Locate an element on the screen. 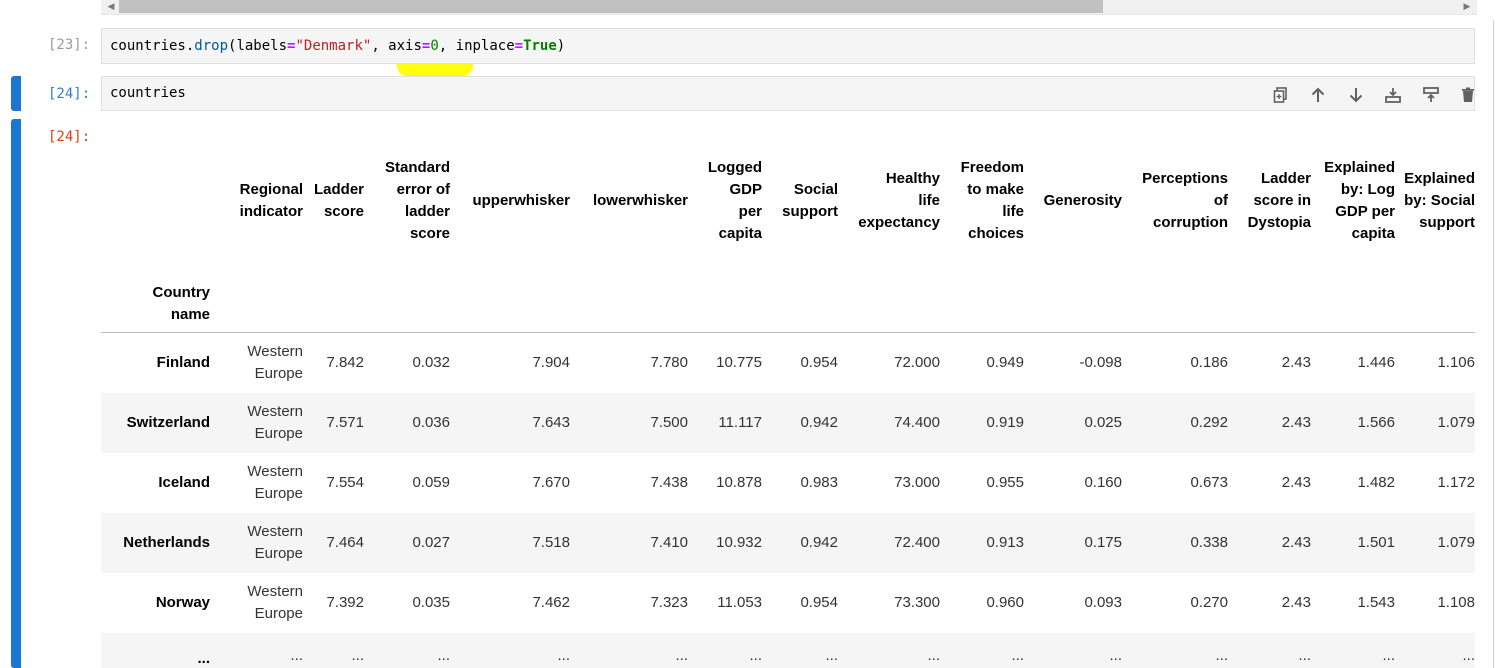 This screenshot has width=1499, height=668. table-cell: 1.106 is located at coordinates (1456, 362).